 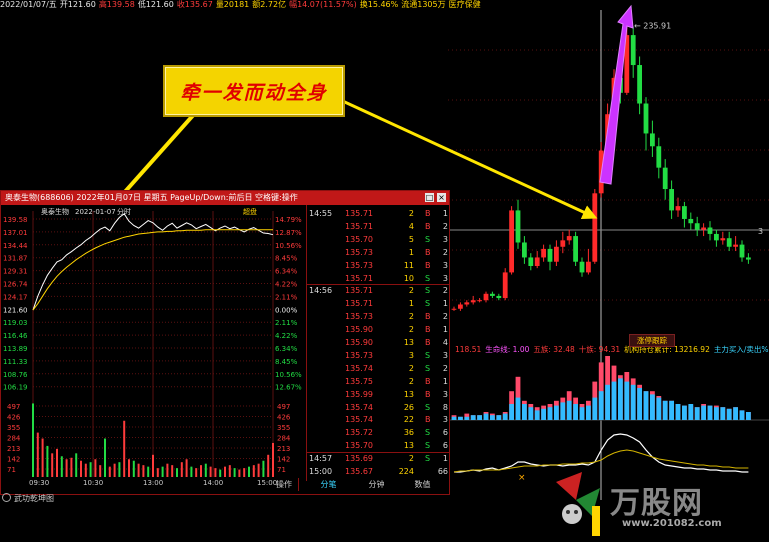 What do you see at coordinates (286, 362) in the screenshot?
I see `percent-axis-label: 8.45%` at bounding box center [286, 362].